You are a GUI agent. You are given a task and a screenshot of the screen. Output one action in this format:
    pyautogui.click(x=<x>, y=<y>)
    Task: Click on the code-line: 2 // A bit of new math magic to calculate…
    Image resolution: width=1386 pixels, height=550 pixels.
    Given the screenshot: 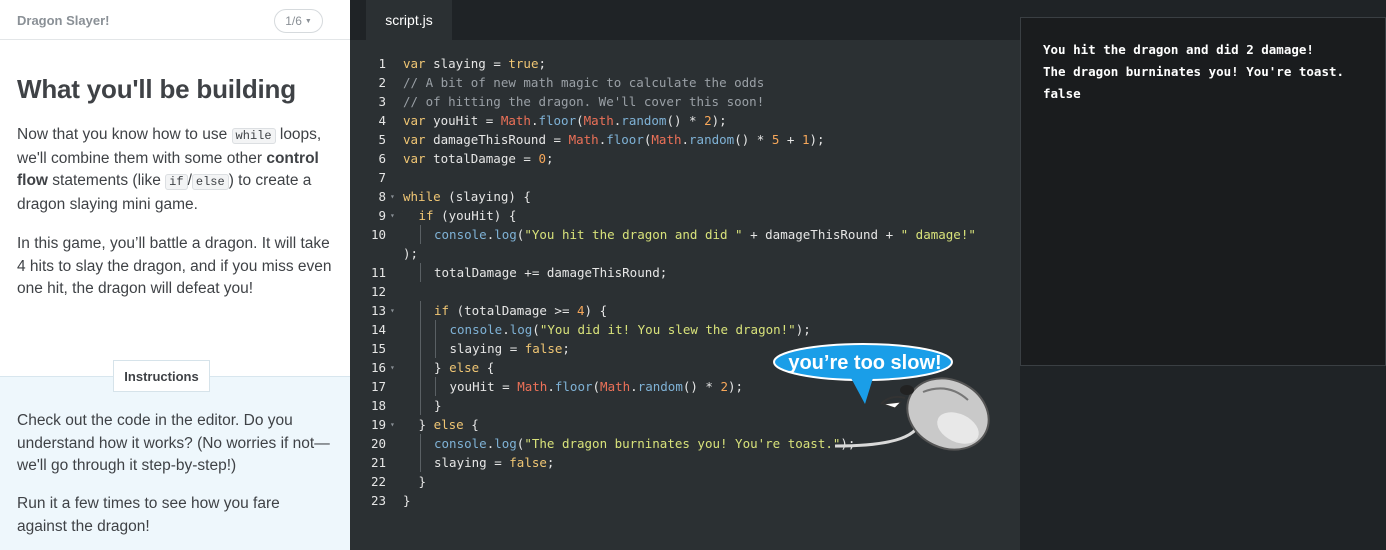 What is the action you would take?
    pyautogui.click(x=685, y=82)
    